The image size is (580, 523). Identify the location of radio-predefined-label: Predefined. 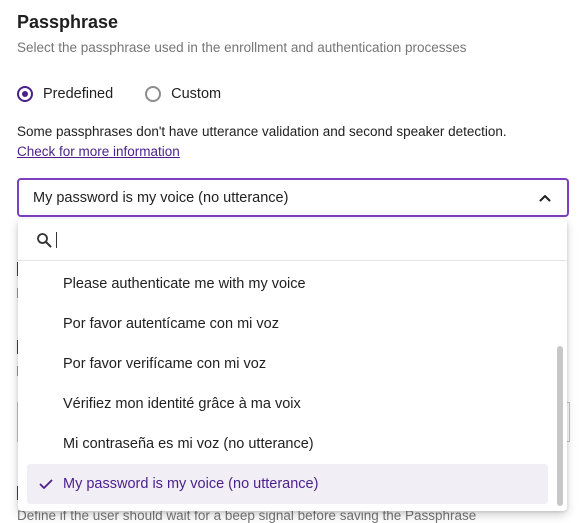
(78, 94).